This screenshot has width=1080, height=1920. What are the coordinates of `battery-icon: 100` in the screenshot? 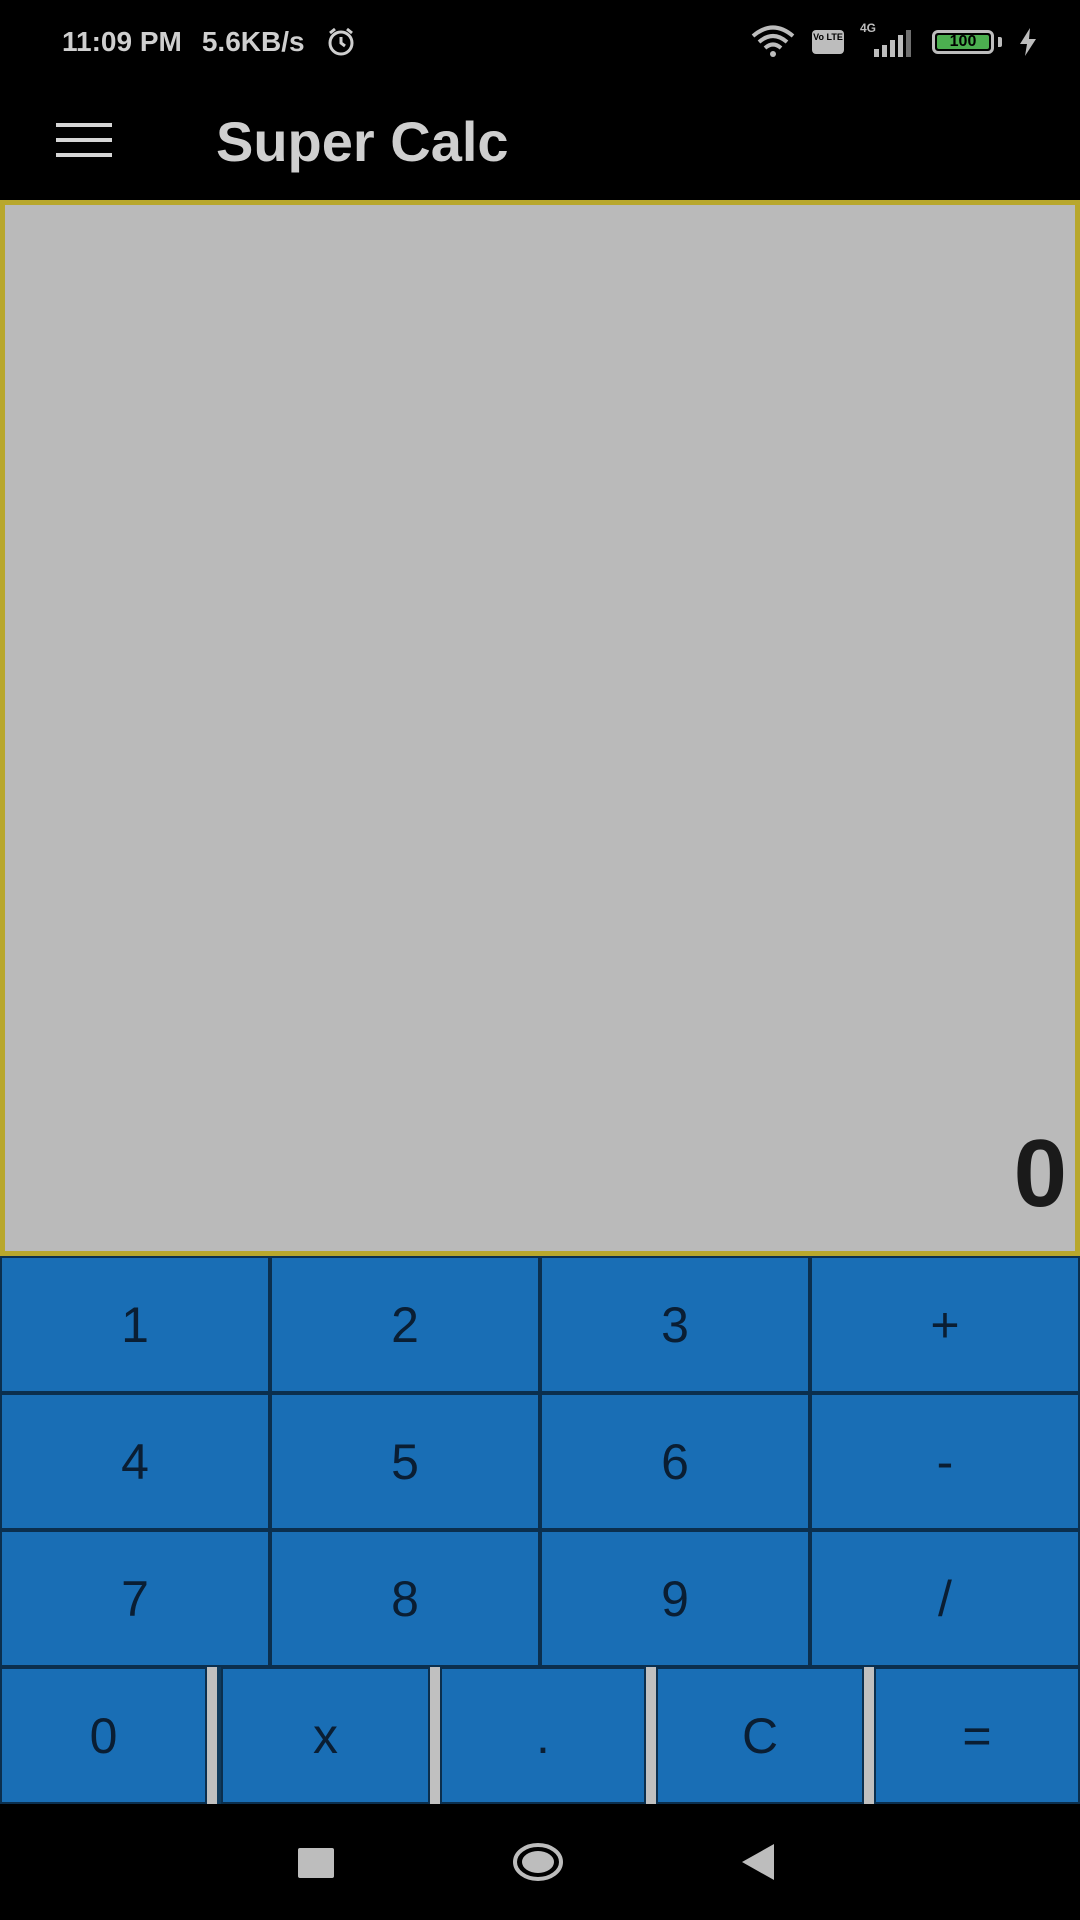 It's located at (963, 42).